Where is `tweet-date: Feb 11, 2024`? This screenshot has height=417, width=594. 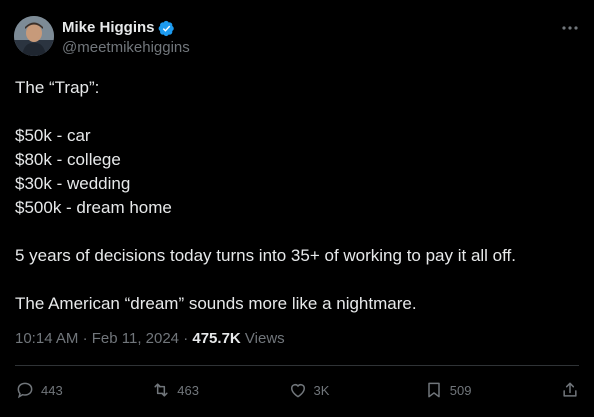
tweet-date: Feb 11, 2024 is located at coordinates (135, 338).